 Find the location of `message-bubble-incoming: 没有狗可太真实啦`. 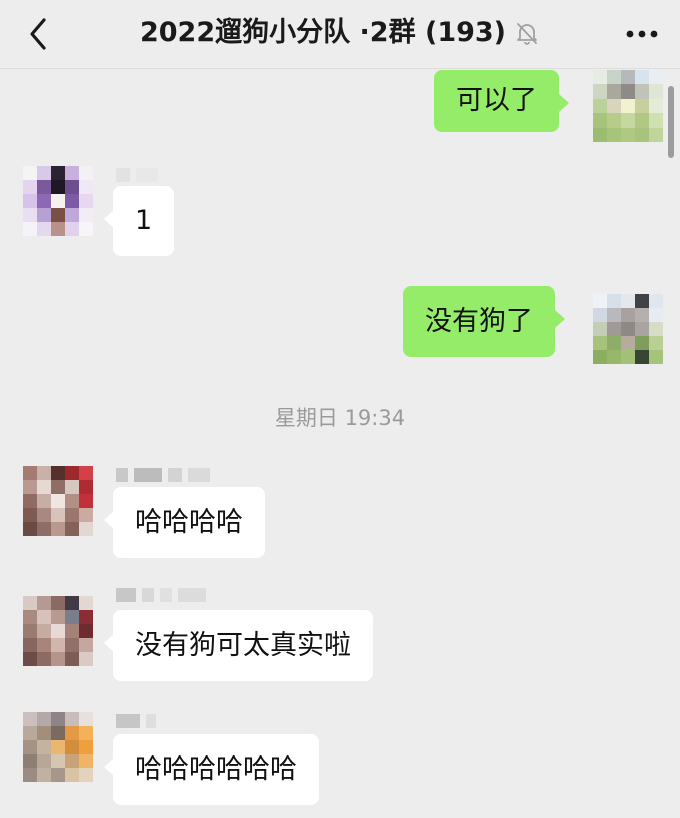

message-bubble-incoming: 没有狗可太真实啦 is located at coordinates (238, 645).